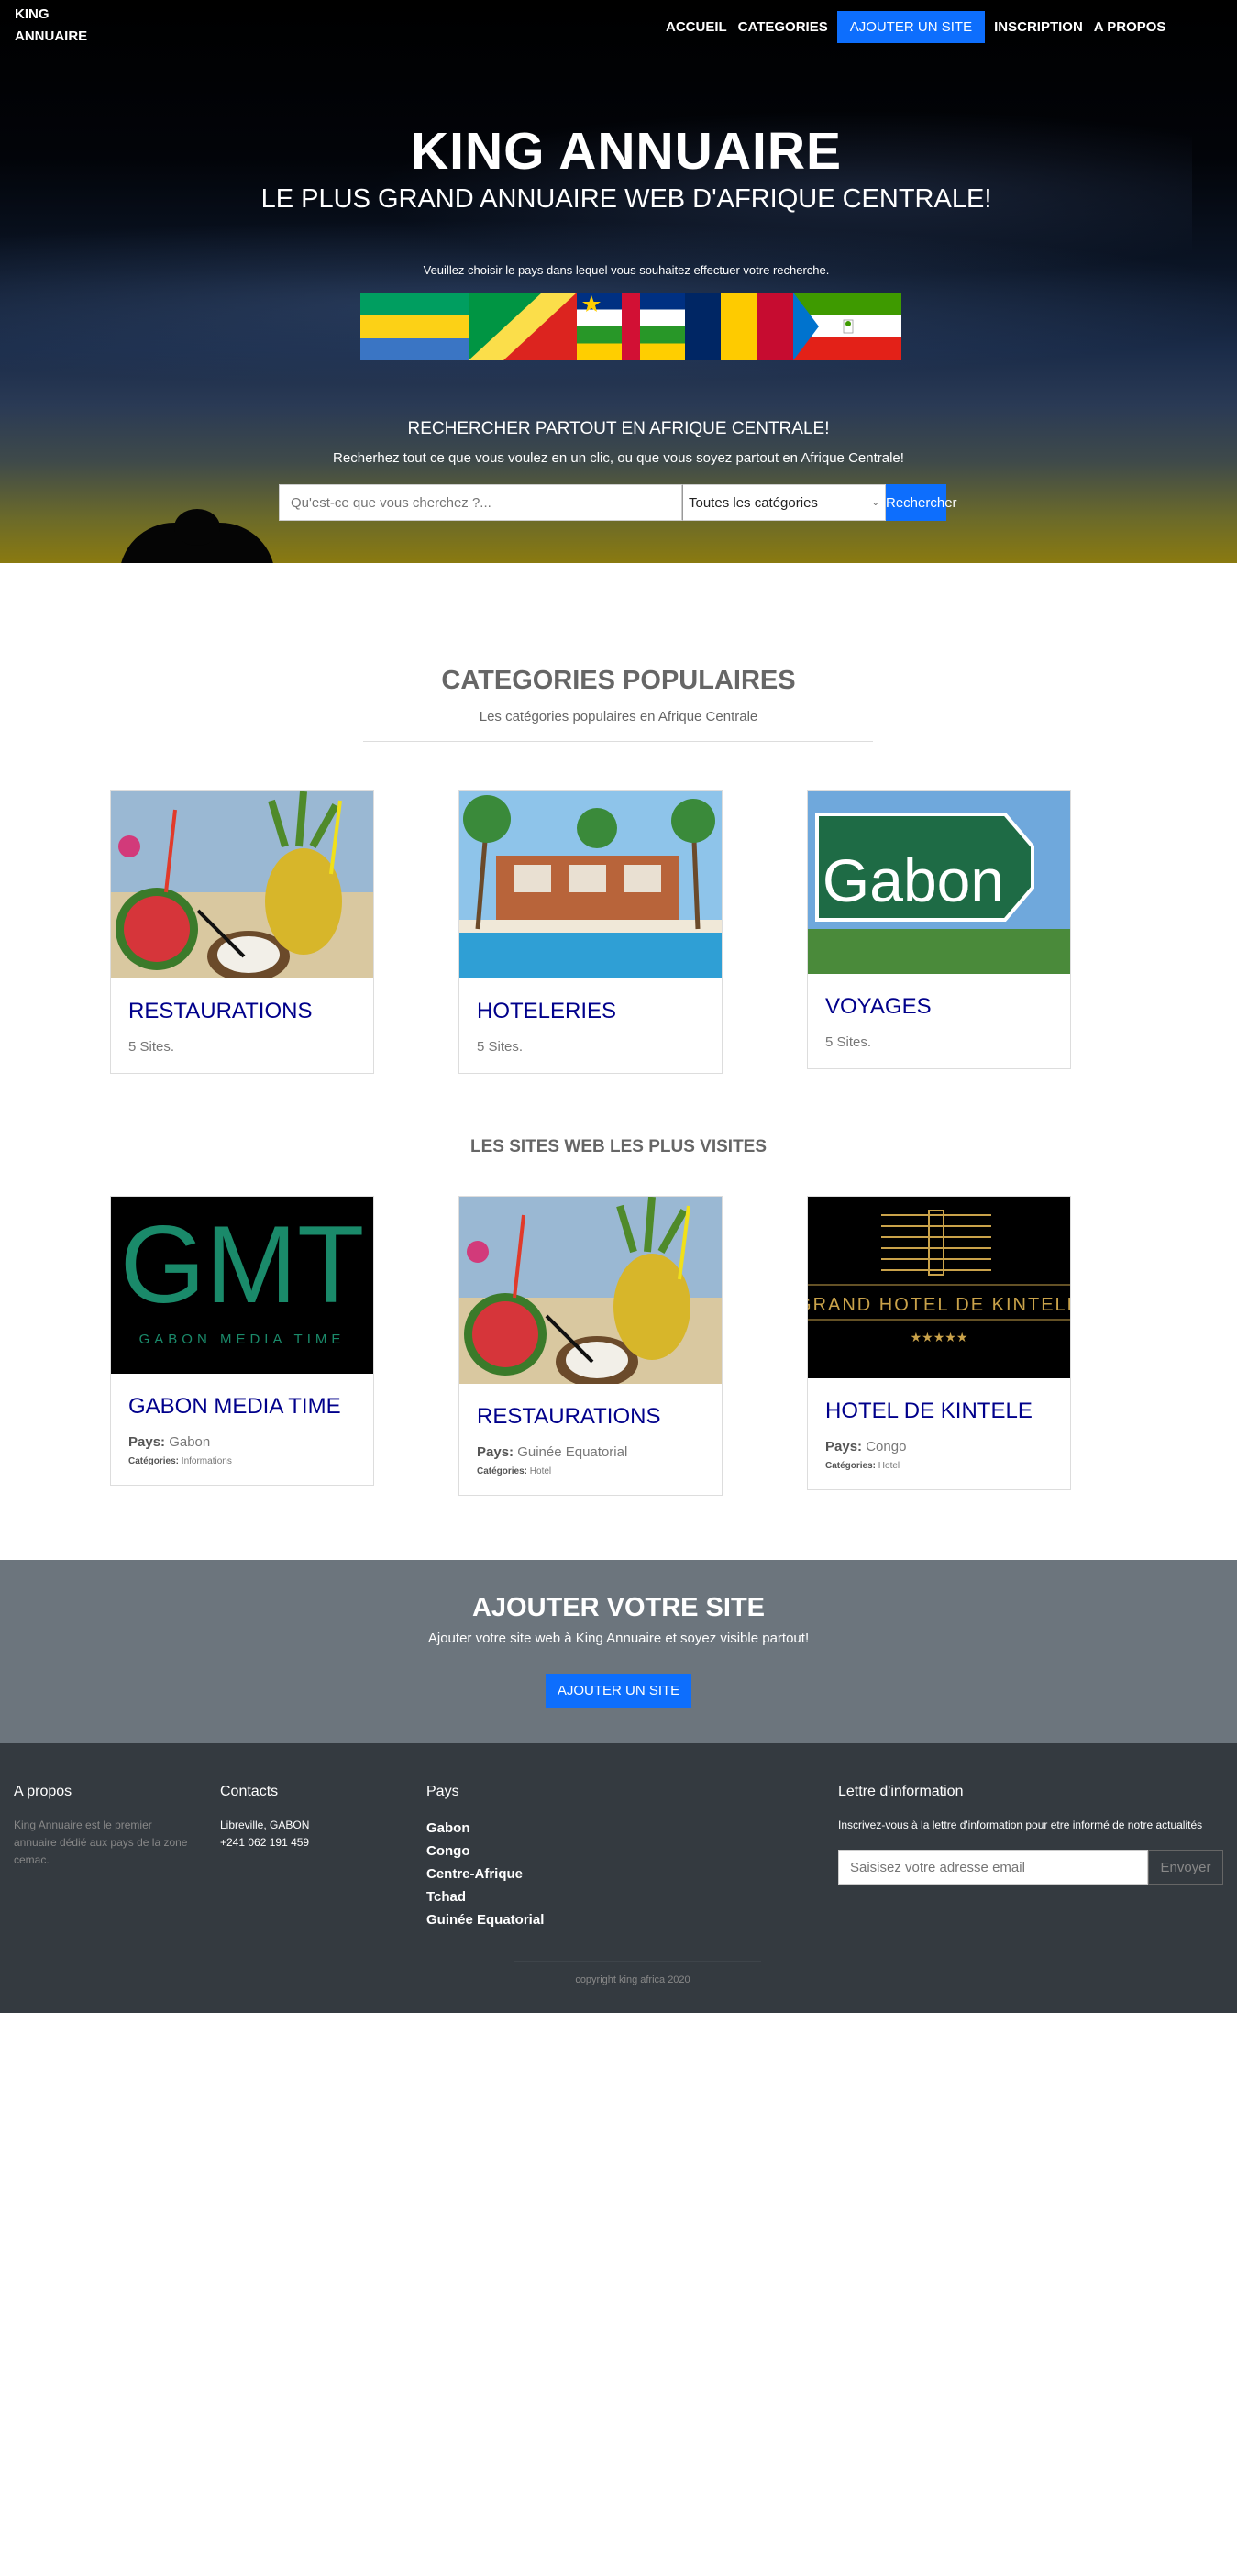 The image size is (1237, 2576). What do you see at coordinates (197, 527) in the screenshot?
I see `tree-silhouette` at bounding box center [197, 527].